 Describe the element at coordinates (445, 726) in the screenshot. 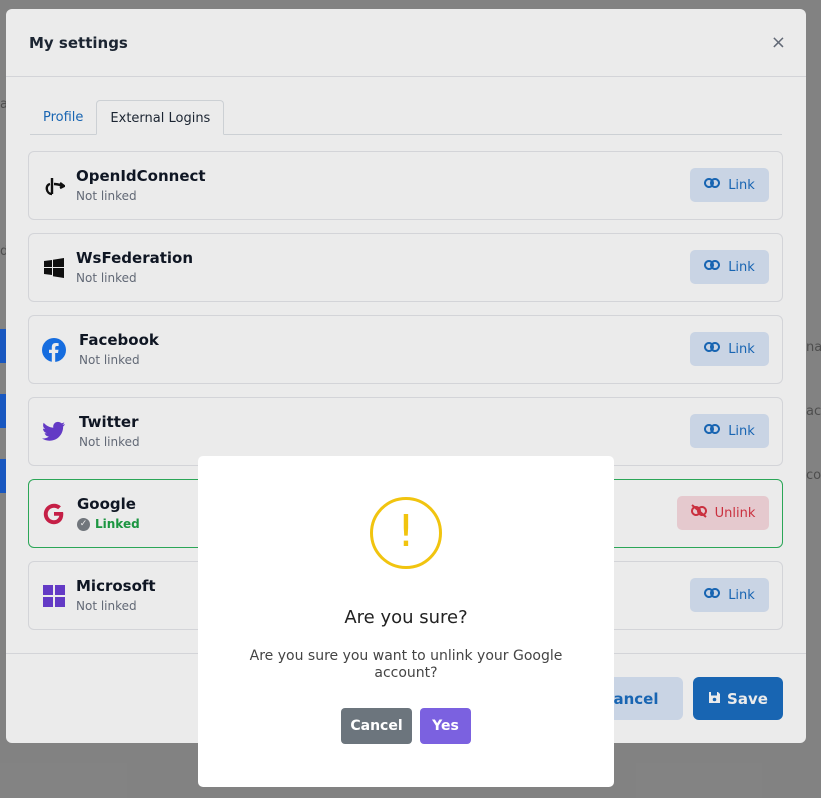

I see `confirm-yes-button: Yes` at that location.